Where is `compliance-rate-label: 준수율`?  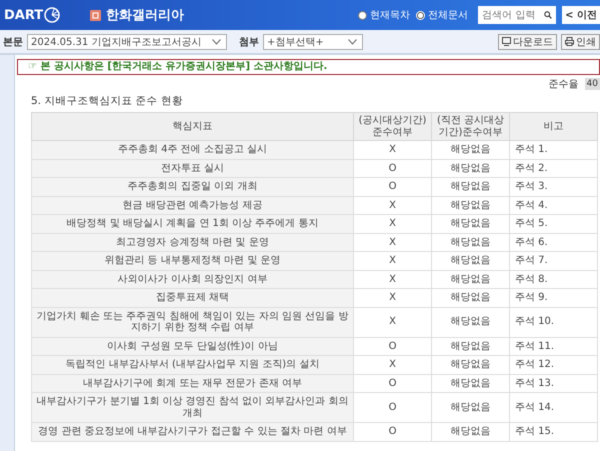 compliance-rate-label: 준수율 is located at coordinates (563, 84).